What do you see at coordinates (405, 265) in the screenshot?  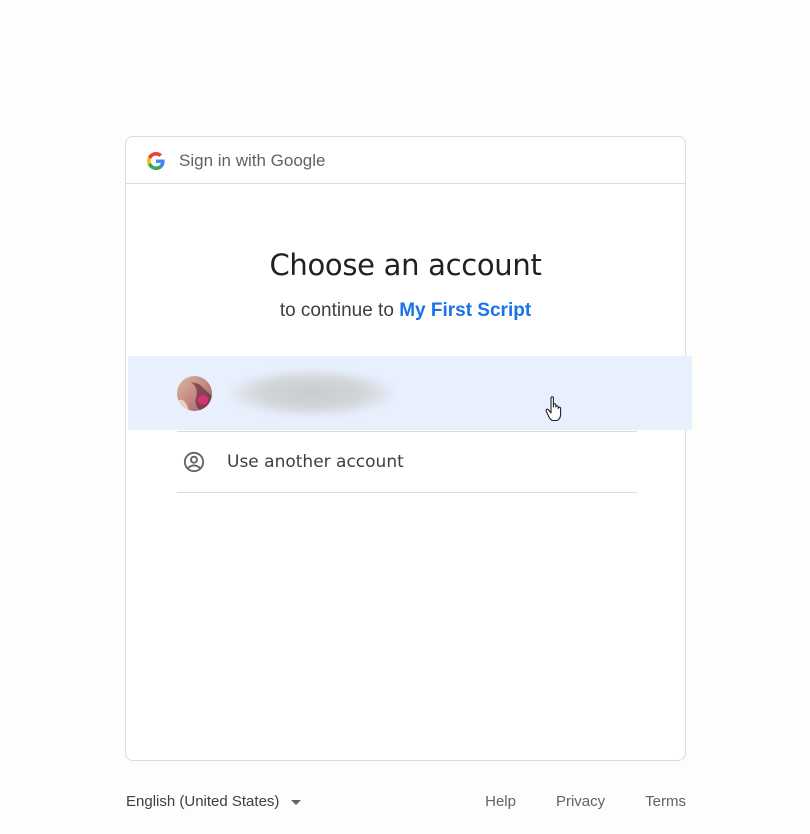 I see `page-title: Choose an account` at bounding box center [405, 265].